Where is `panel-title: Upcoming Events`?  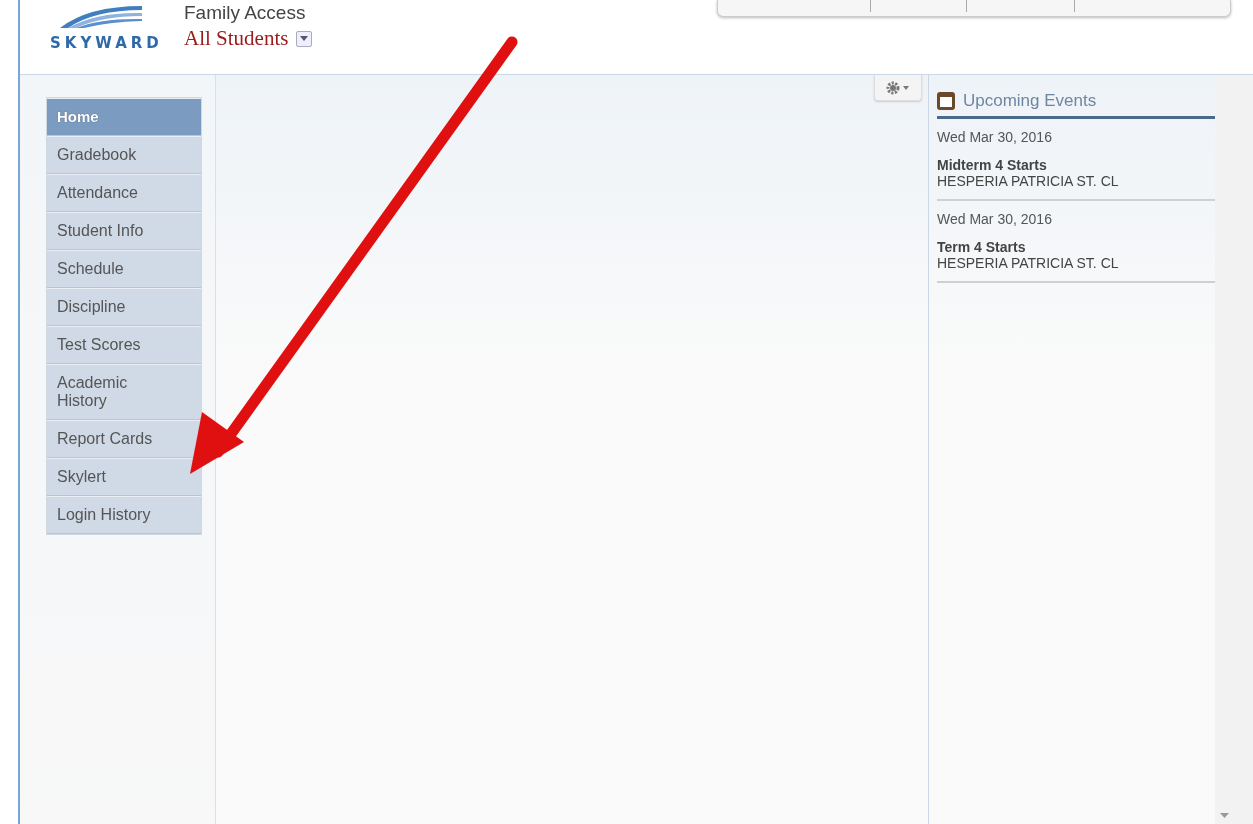
panel-title: Upcoming Events is located at coordinates (1030, 101).